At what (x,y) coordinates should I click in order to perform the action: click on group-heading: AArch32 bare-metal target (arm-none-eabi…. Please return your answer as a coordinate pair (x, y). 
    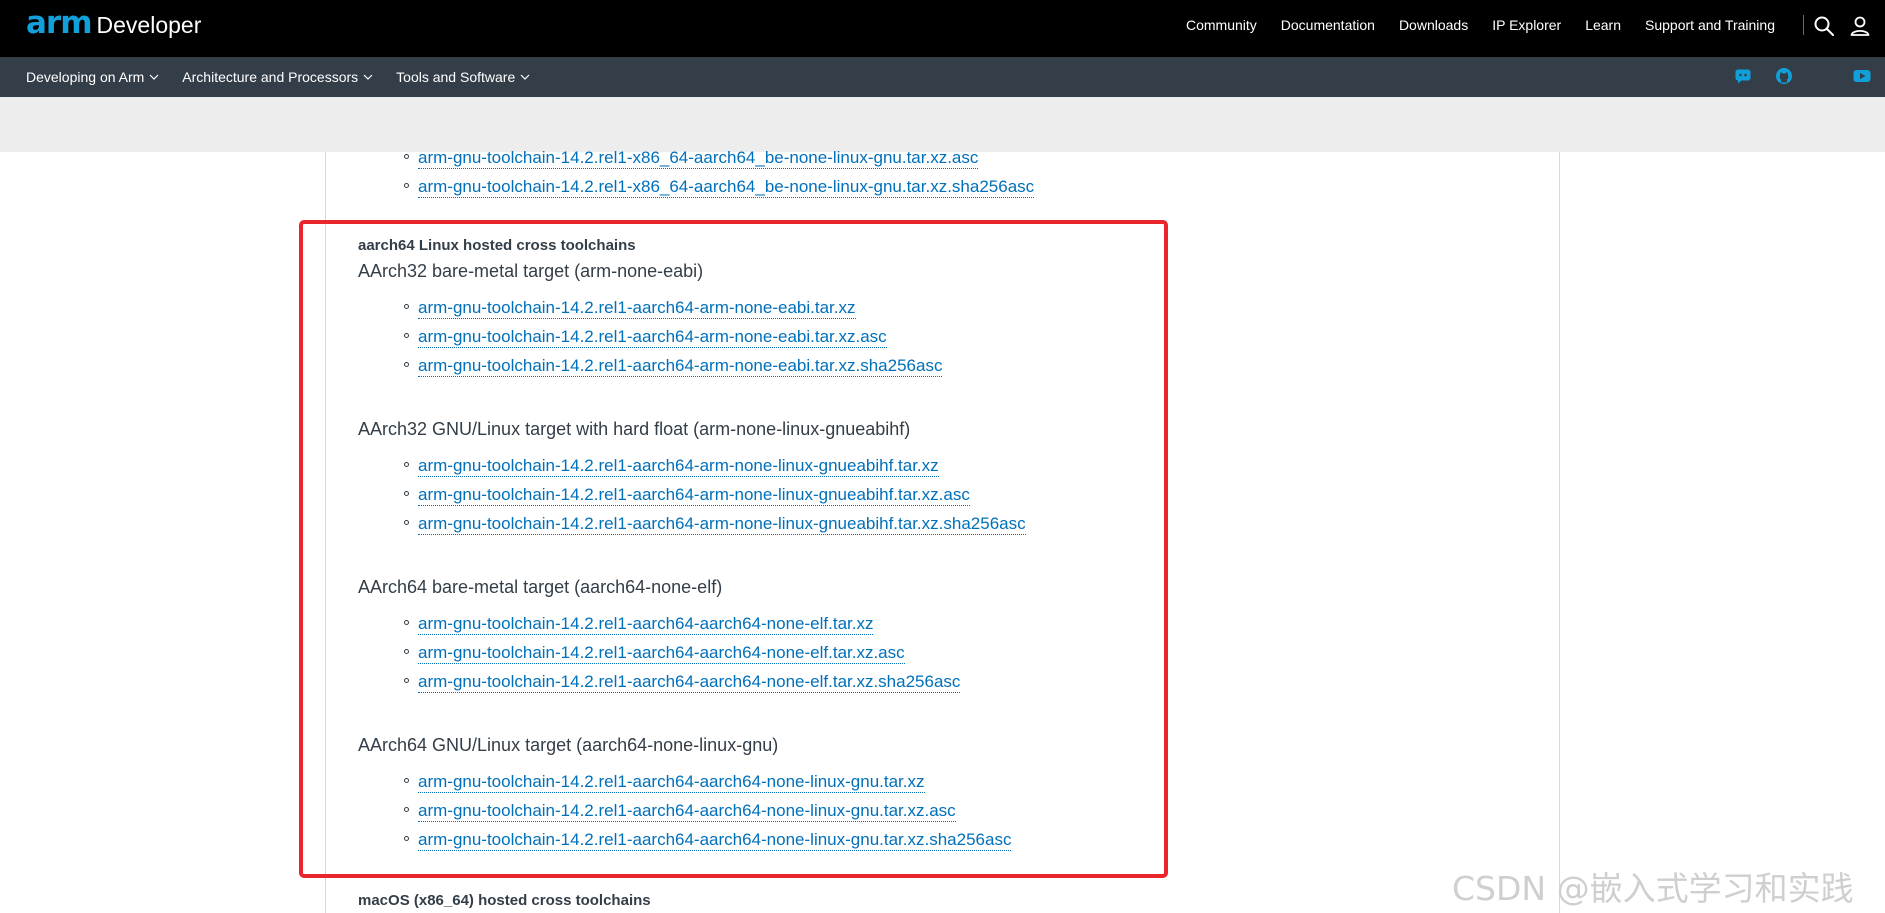
    Looking at the image, I should click on (531, 271).